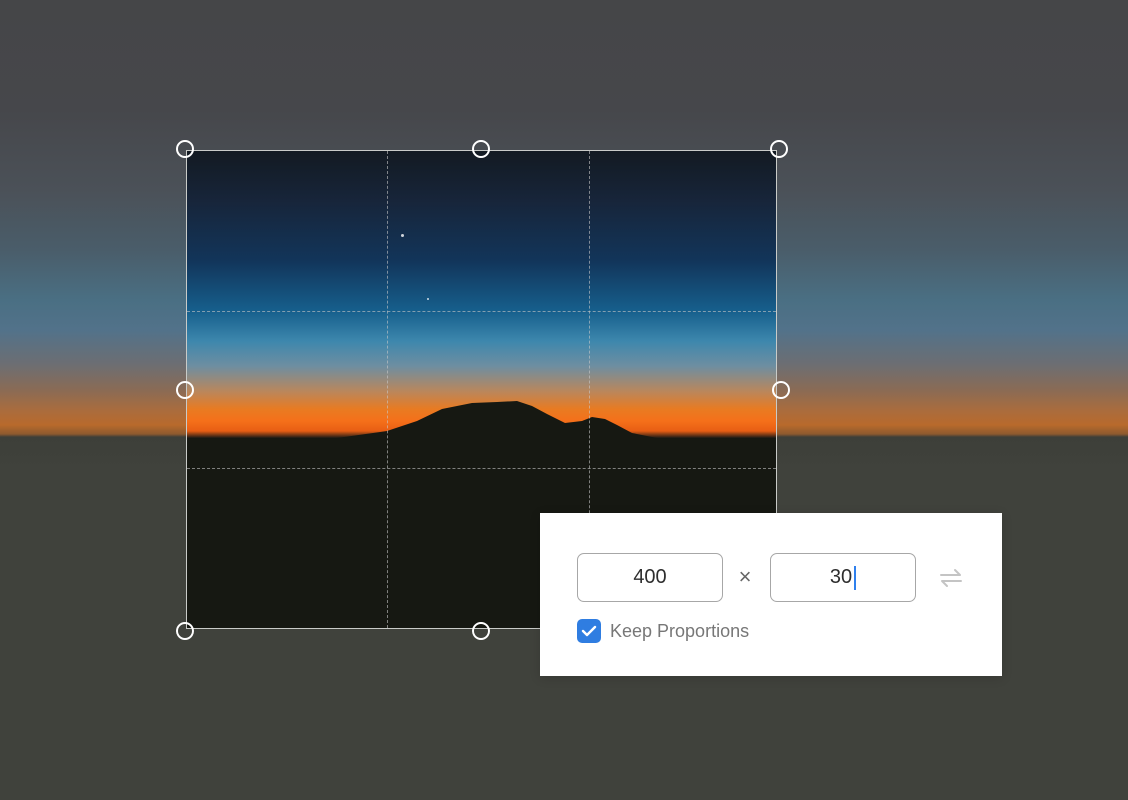  I want to click on crop-handle-top-left, so click(185, 149).